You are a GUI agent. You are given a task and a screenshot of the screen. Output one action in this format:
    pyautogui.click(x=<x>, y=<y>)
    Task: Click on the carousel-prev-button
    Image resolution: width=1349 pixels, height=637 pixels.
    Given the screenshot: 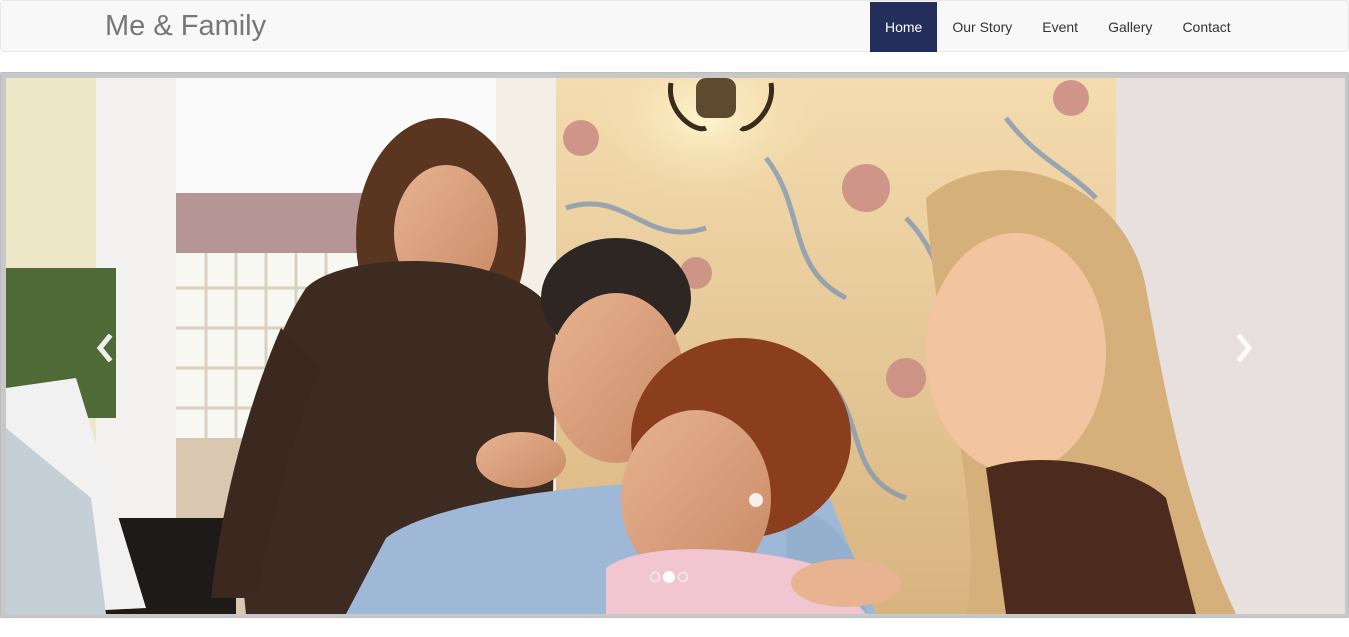 What is the action you would take?
    pyautogui.click(x=104, y=348)
    